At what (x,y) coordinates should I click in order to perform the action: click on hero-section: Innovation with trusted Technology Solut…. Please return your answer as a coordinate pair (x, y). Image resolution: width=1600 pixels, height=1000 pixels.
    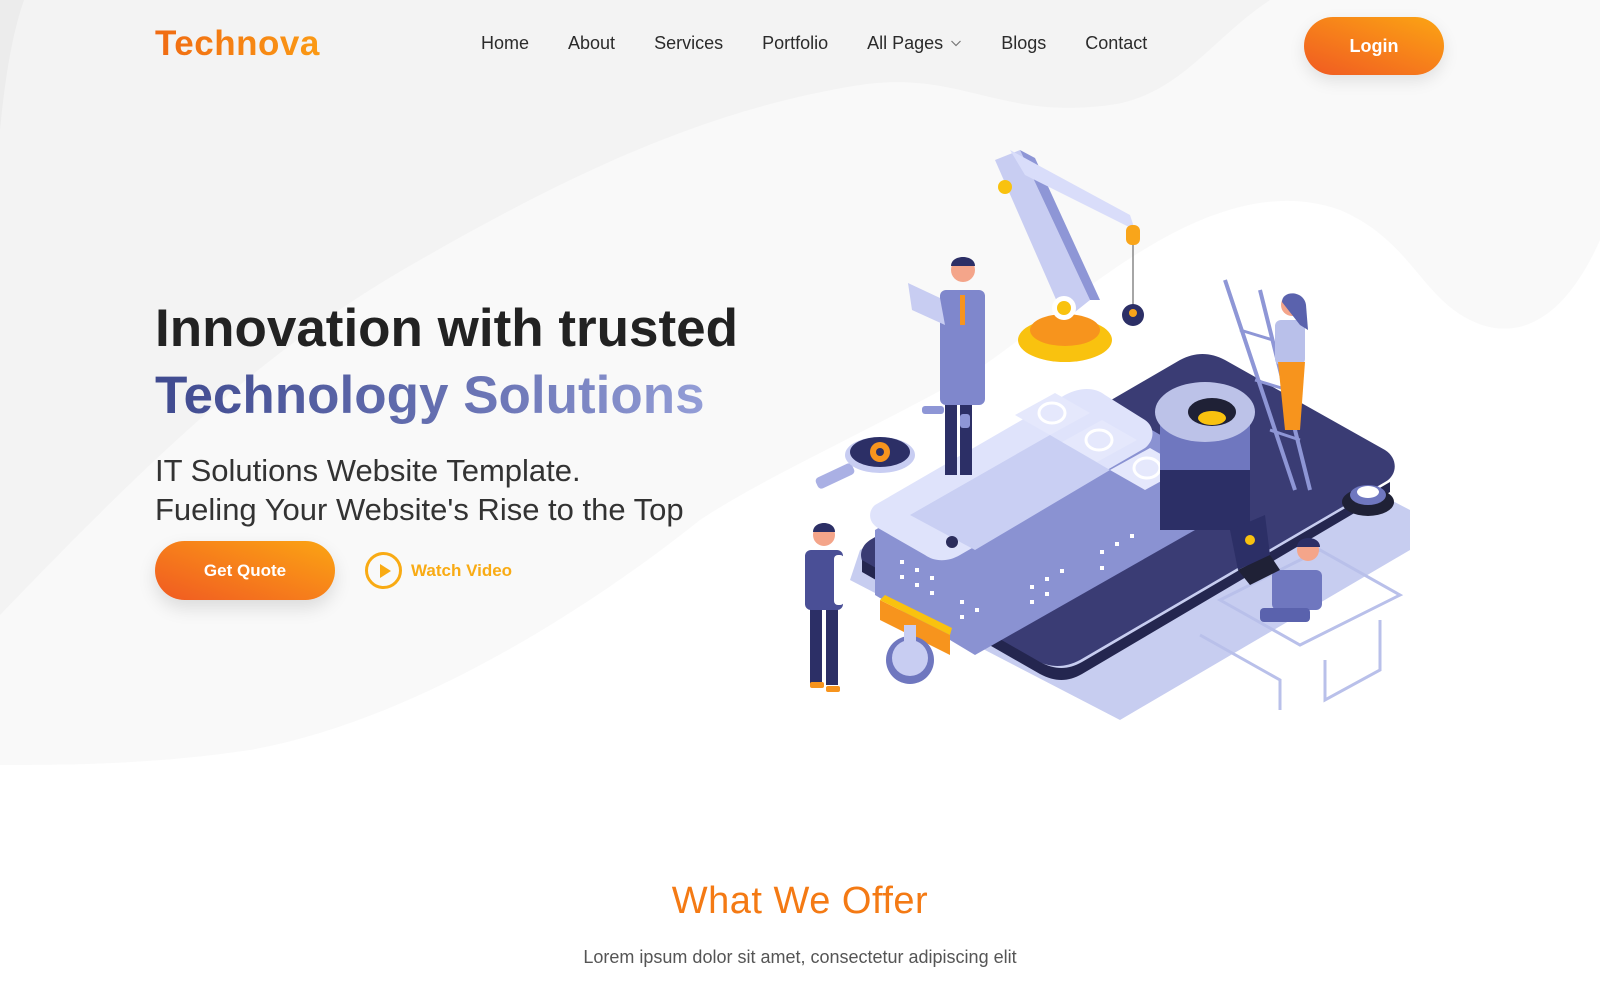
    Looking at the image, I should click on (446, 412).